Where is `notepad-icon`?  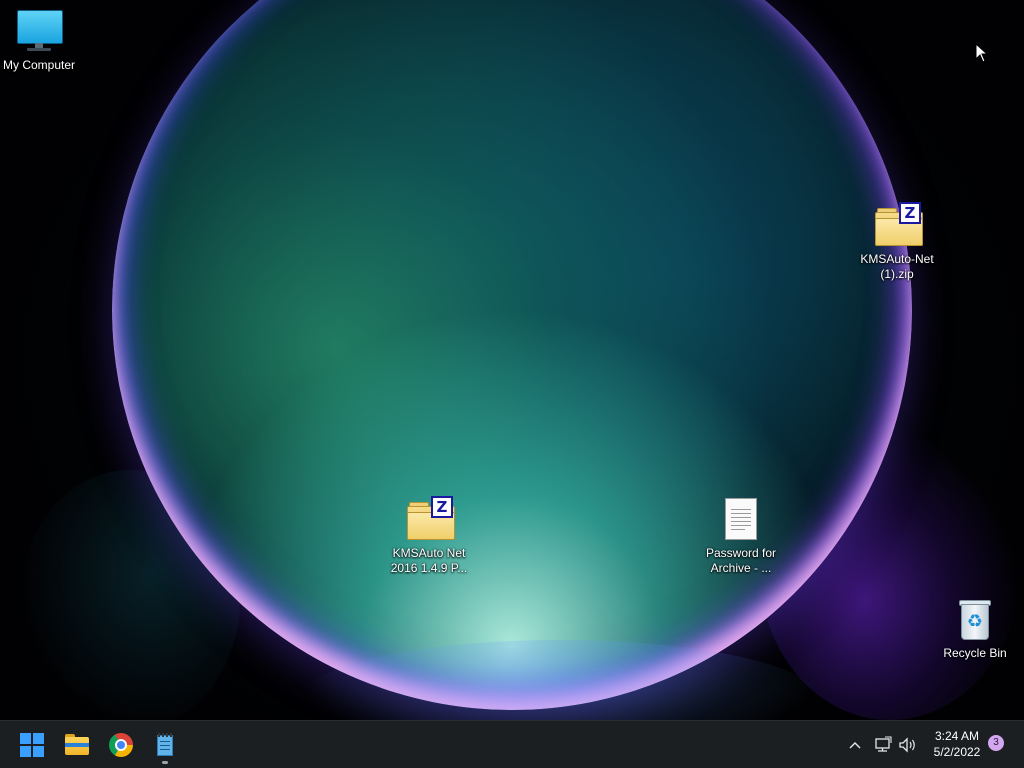 notepad-icon is located at coordinates (165, 745).